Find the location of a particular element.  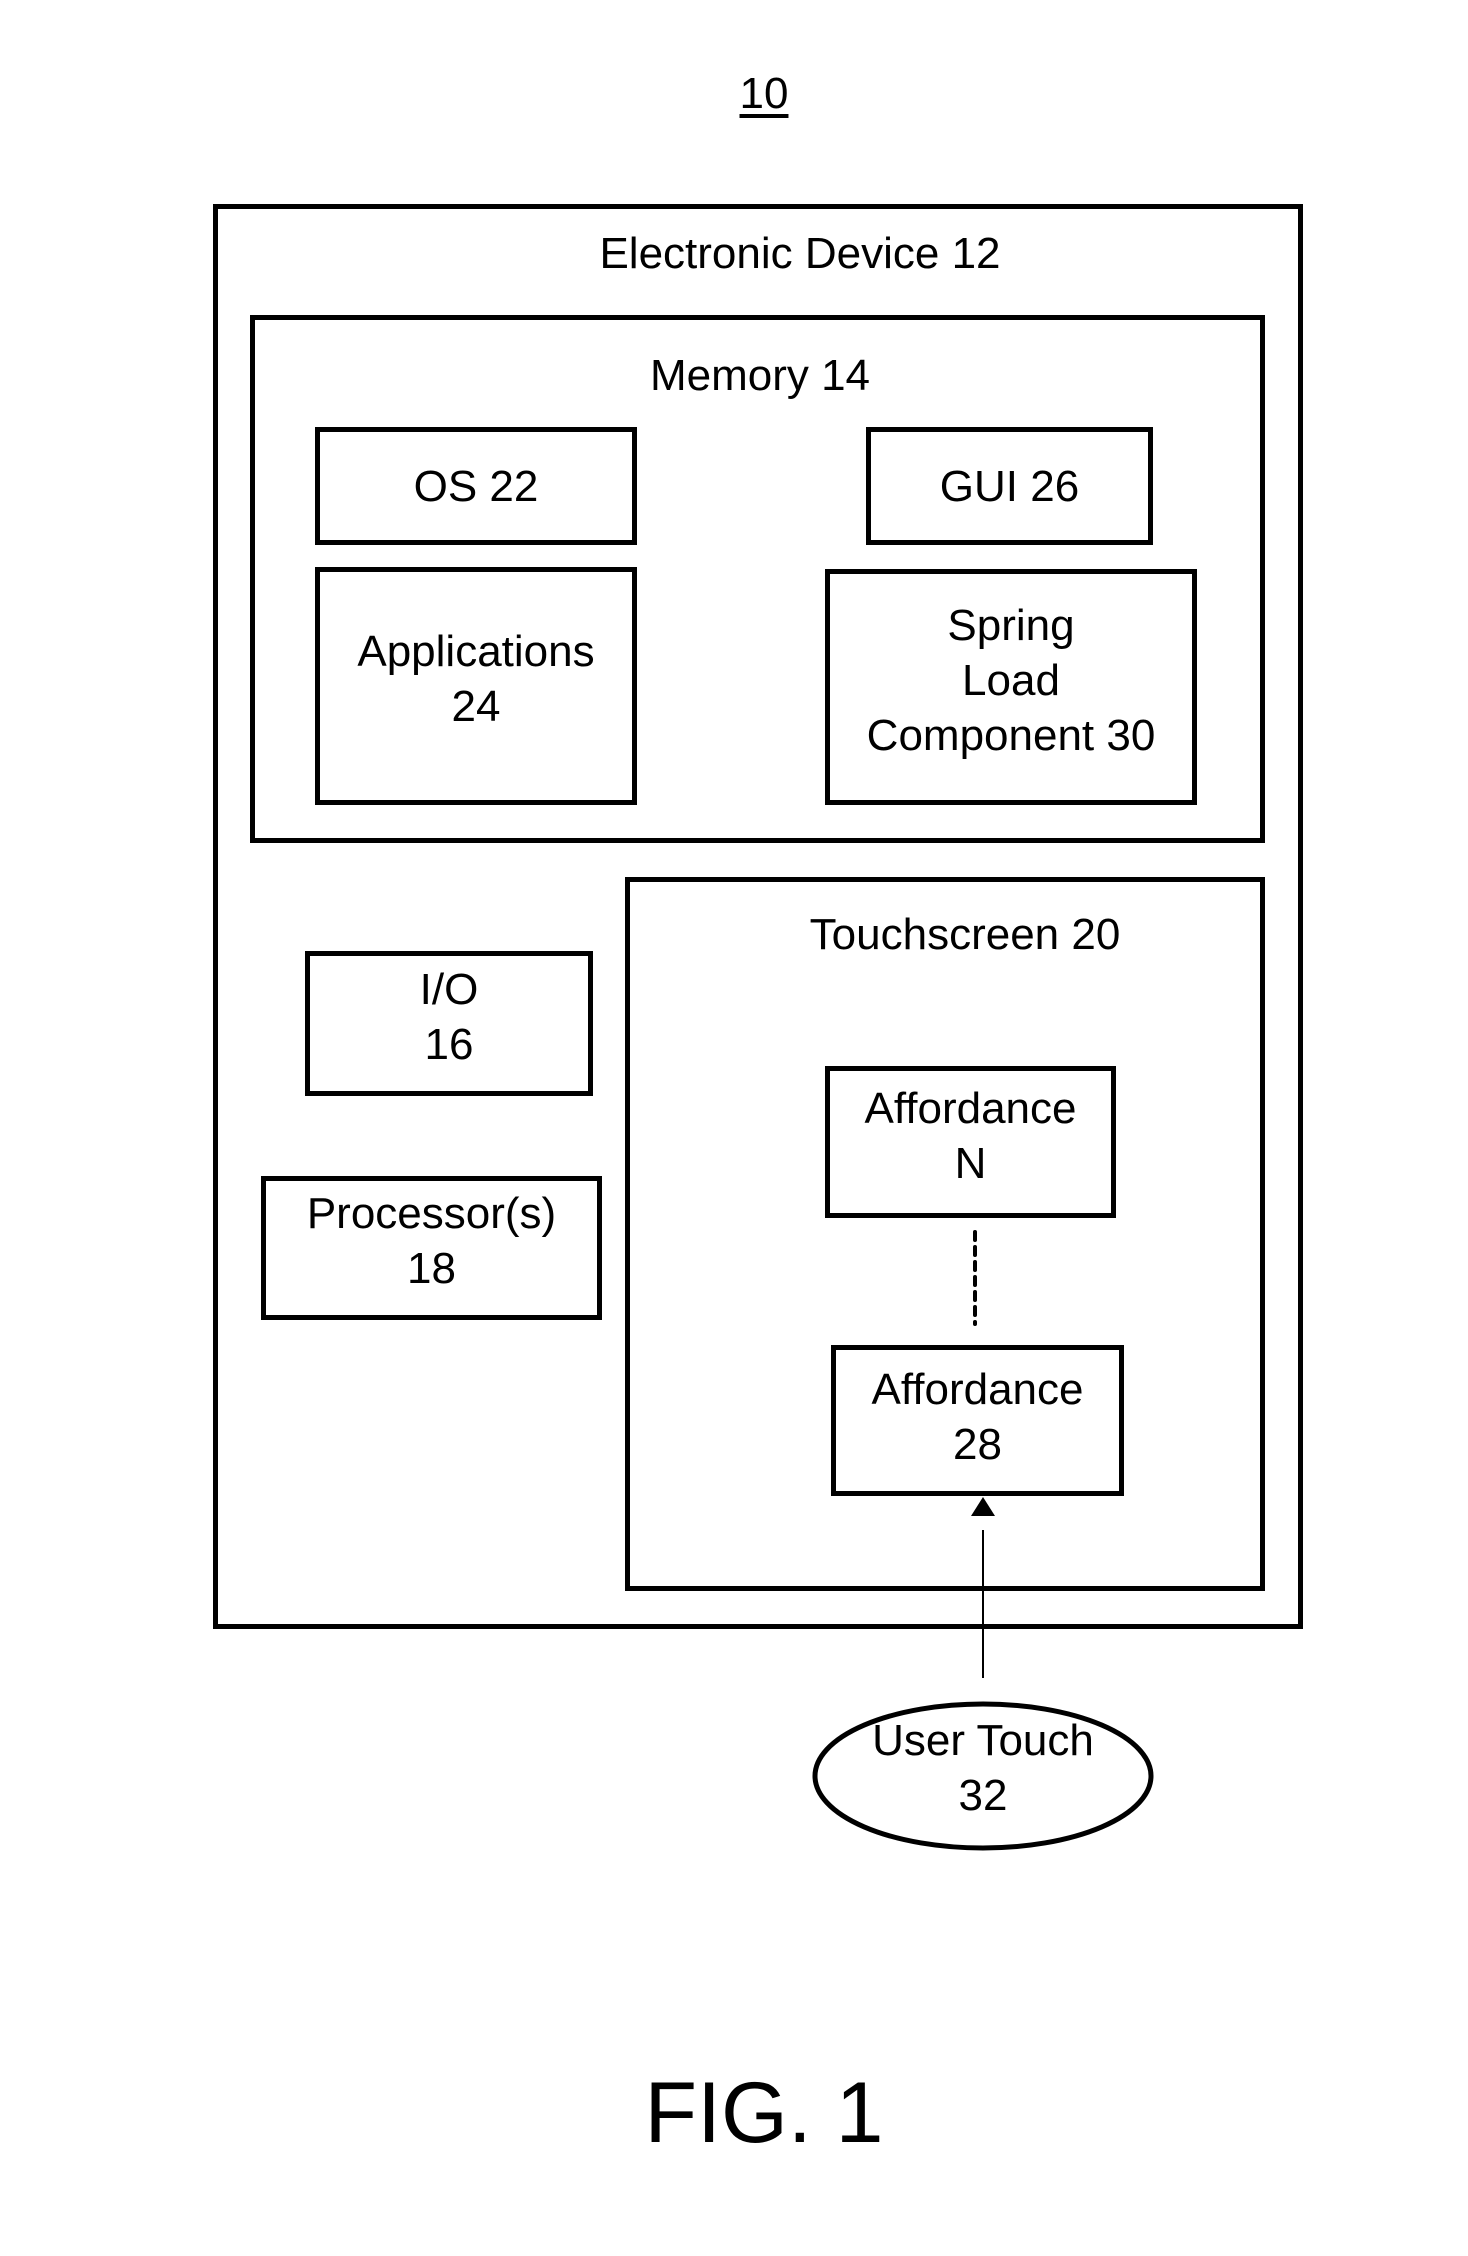

touch-arrow-head is located at coordinates (983, 1506).